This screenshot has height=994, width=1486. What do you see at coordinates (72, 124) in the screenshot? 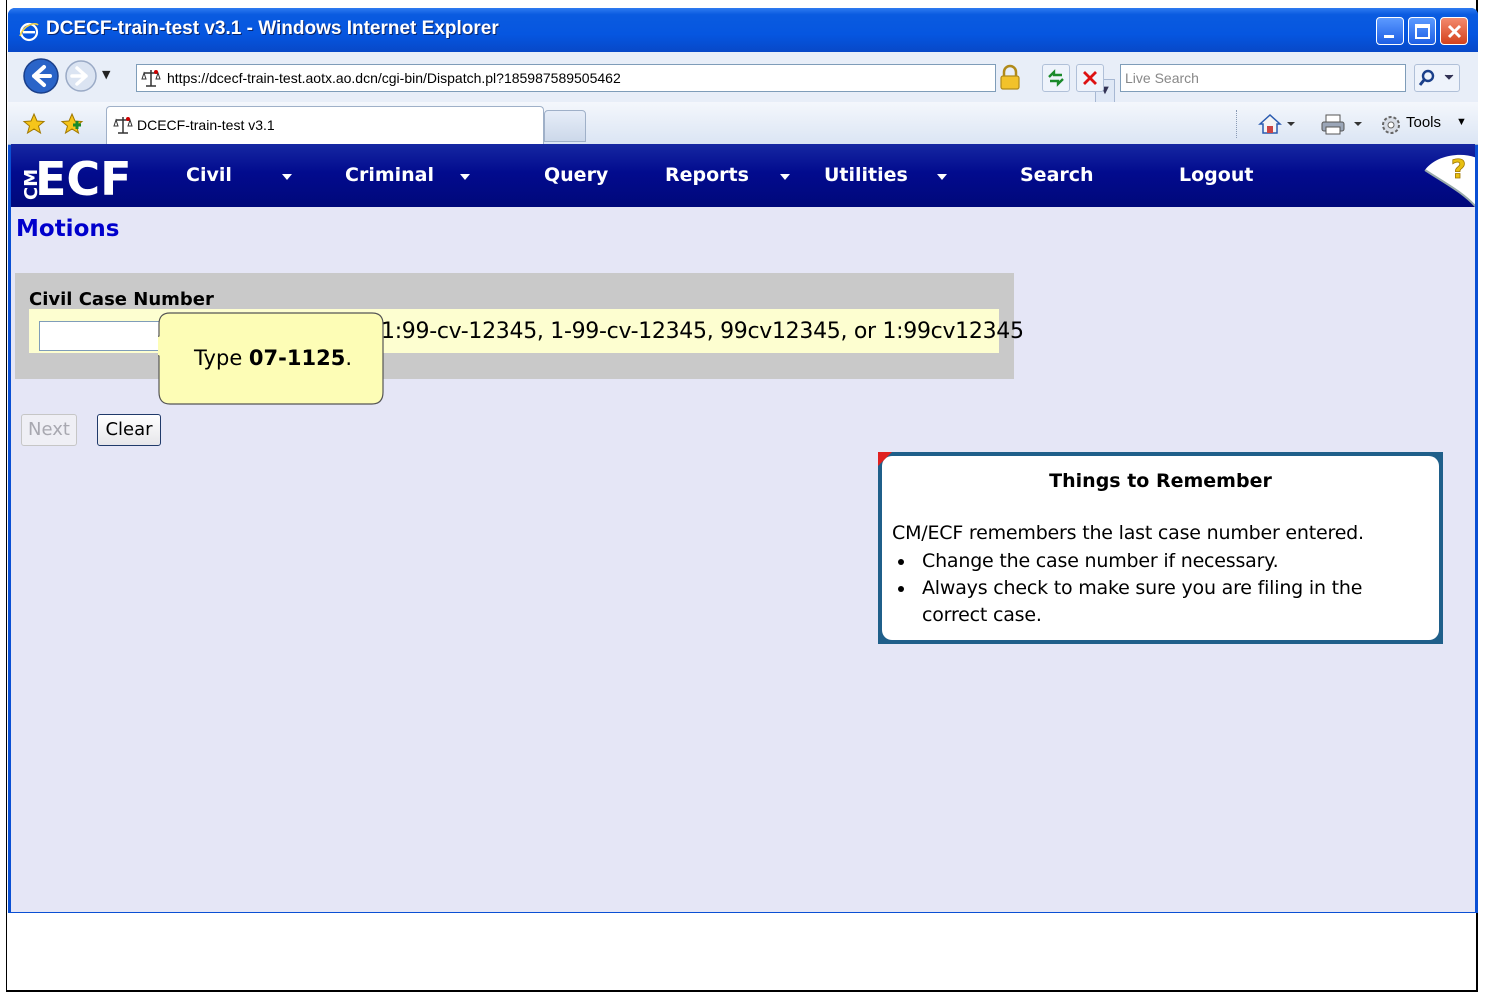
I see `add-favorites-icon` at bounding box center [72, 124].